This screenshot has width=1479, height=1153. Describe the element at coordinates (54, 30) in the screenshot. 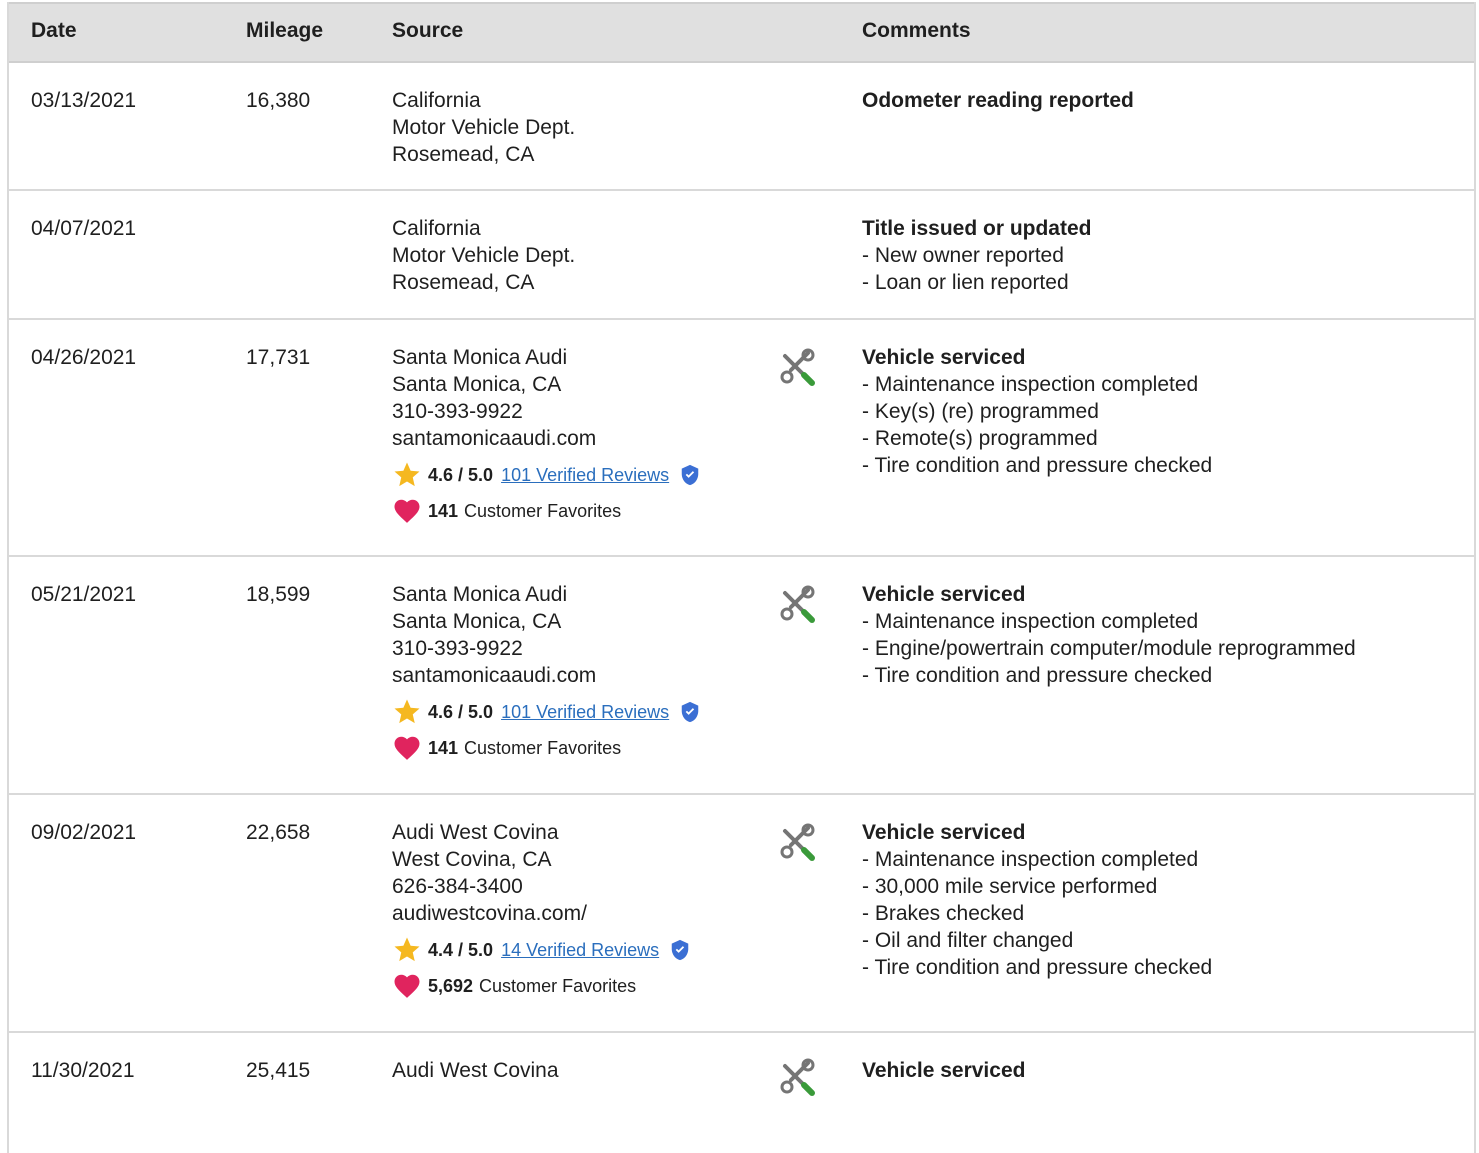

I see `header-date: Date` at that location.